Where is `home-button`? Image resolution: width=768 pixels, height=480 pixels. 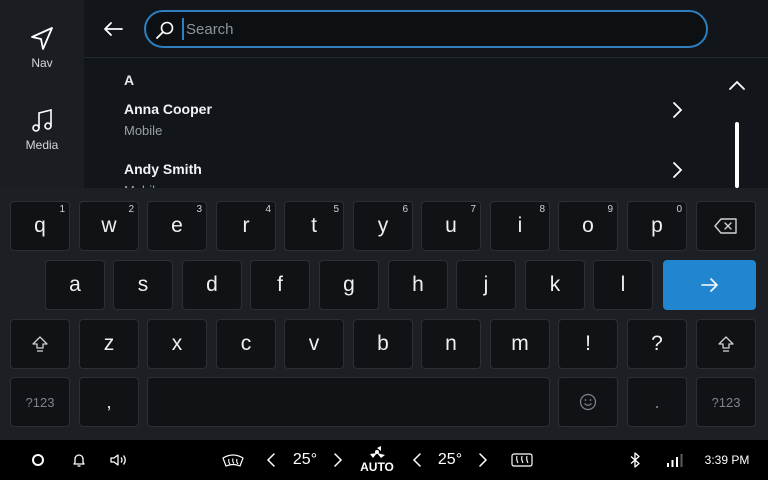 home-button is located at coordinates (38, 460).